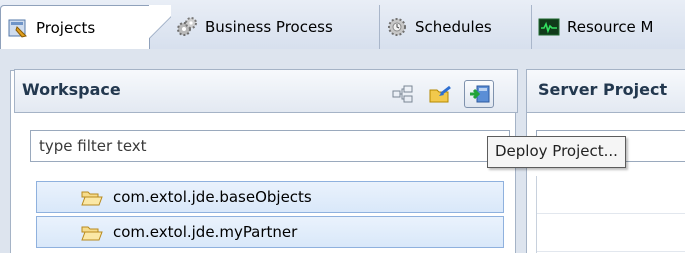 This screenshot has width=685, height=253. I want to click on deploy-project-button, so click(479, 94).